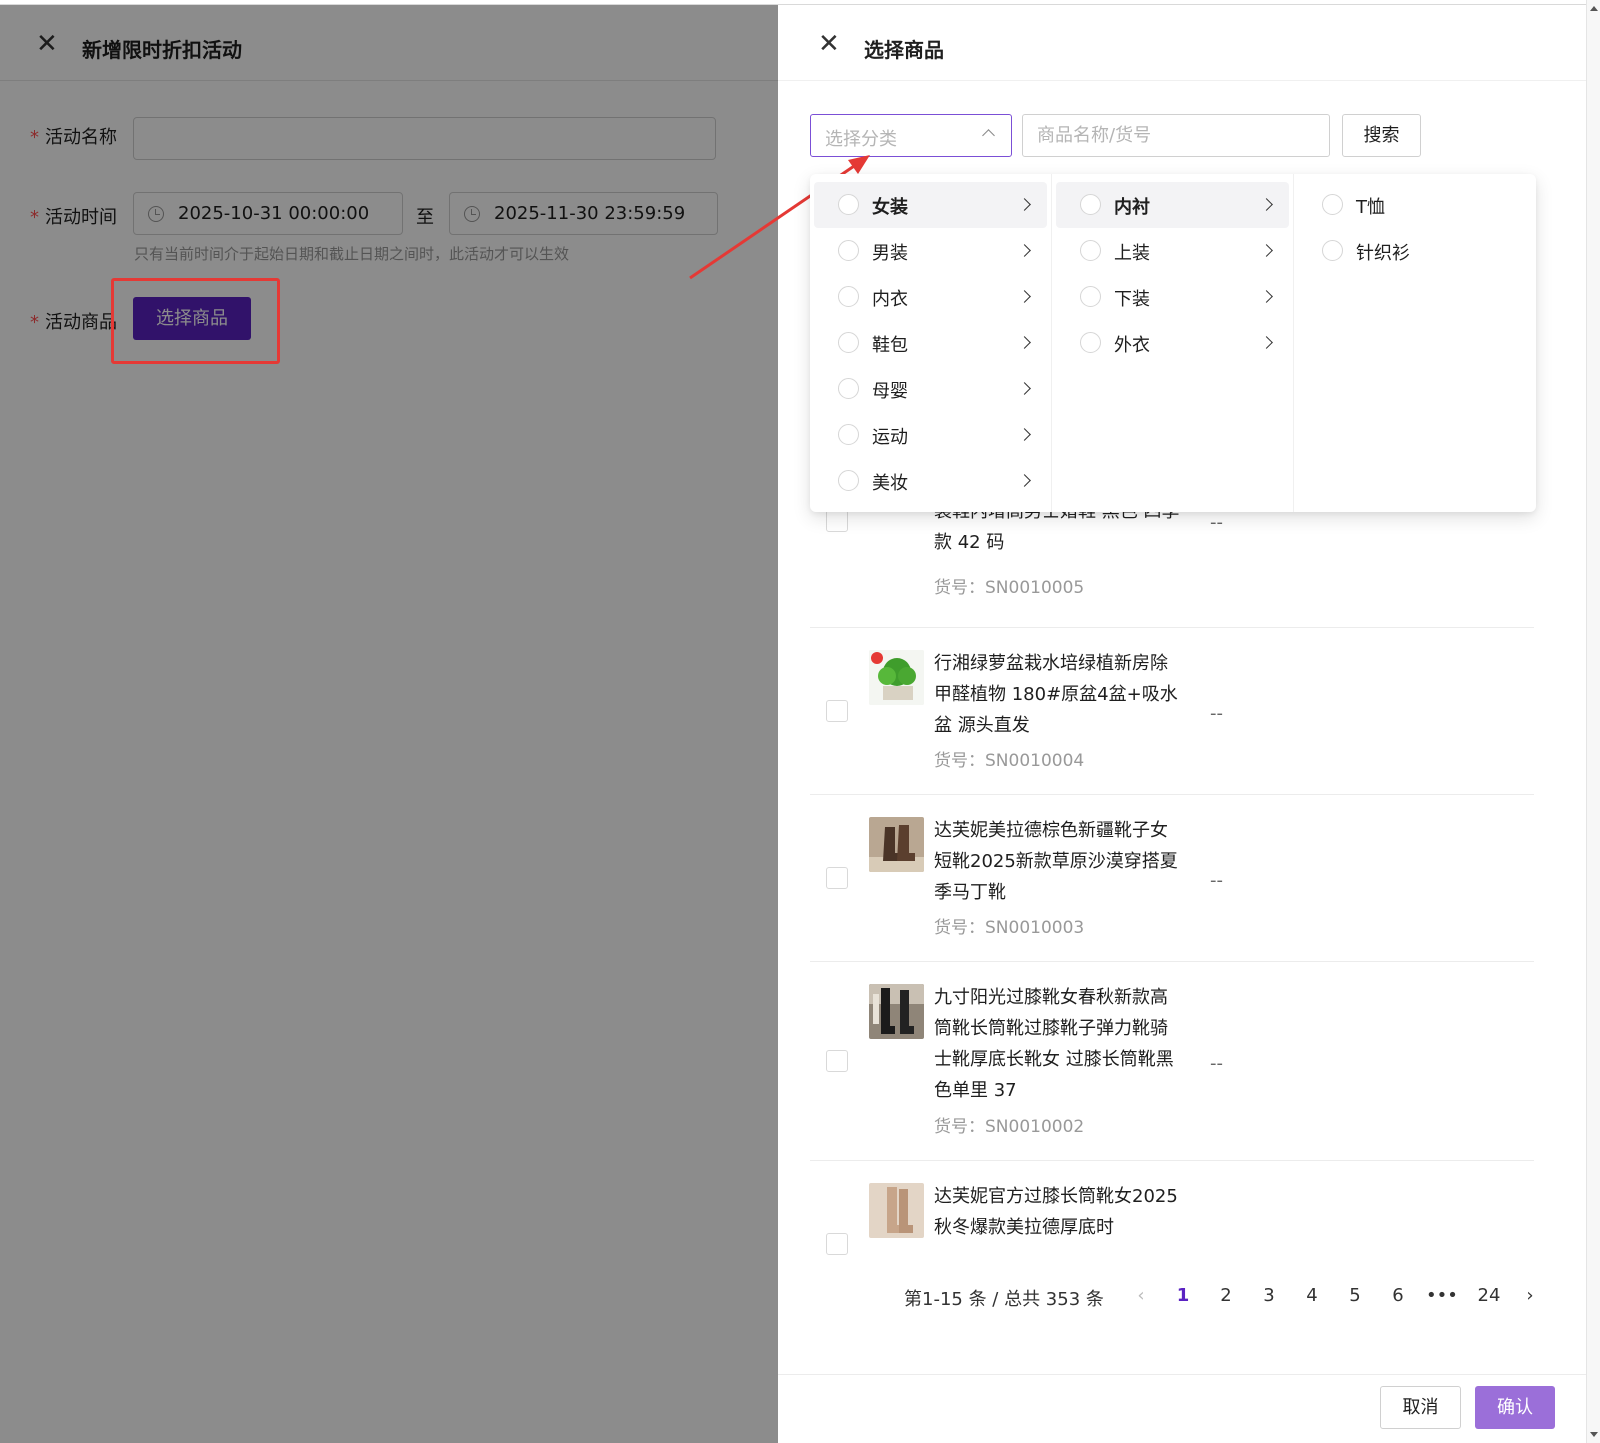 This screenshot has height=1443, width=1600. I want to click on next-page-icon: ›, so click(1530, 1295).